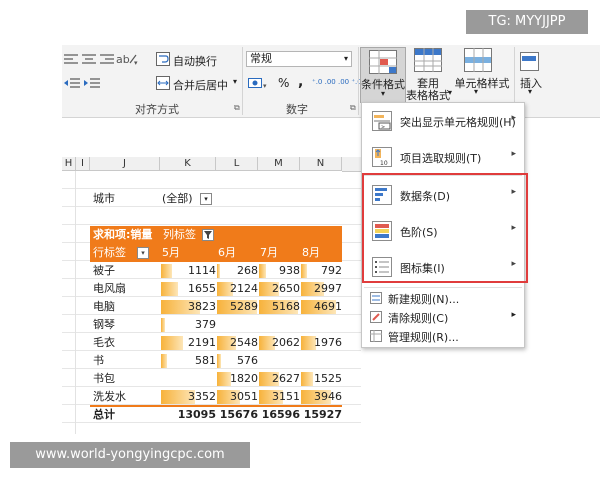 The height and width of the screenshot is (480, 600). Describe the element at coordinates (127, 60) in the screenshot. I see `orientation-icon: ab ▾` at that location.